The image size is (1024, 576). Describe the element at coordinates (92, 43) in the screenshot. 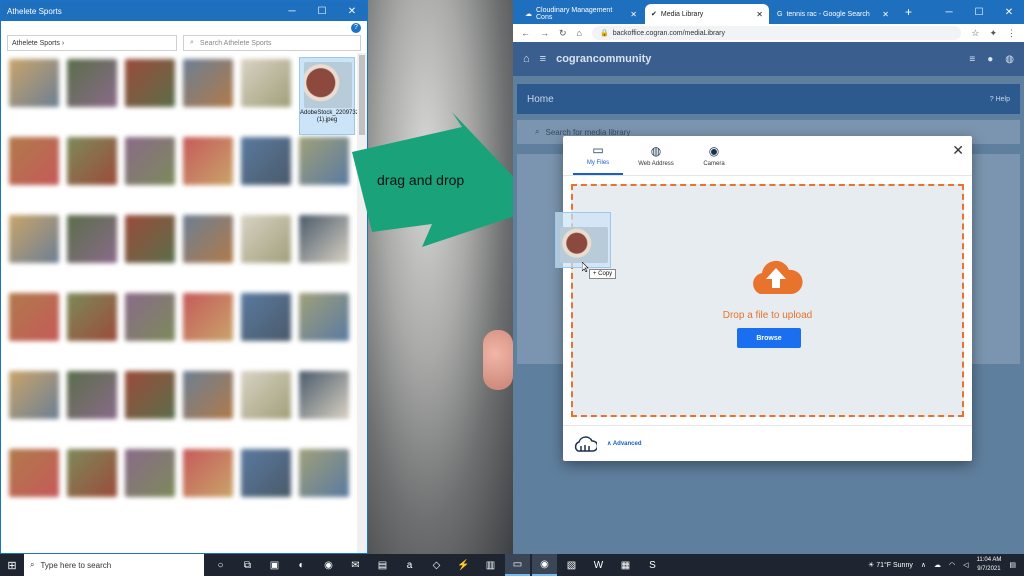

I see `explorer-path: Athelete Sports ›` at that location.